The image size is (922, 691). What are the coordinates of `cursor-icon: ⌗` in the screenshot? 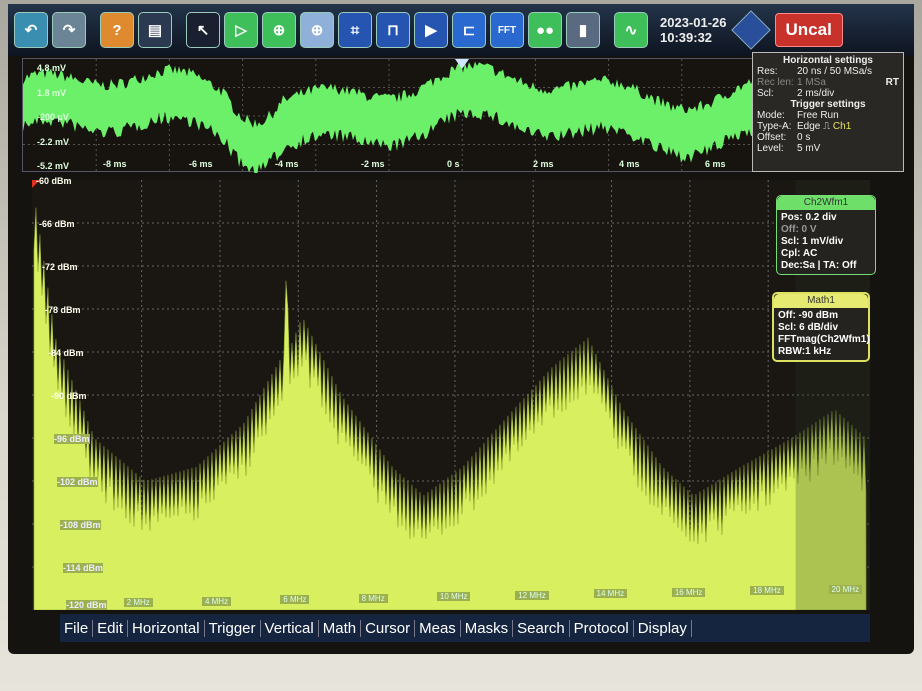 It's located at (355, 30).